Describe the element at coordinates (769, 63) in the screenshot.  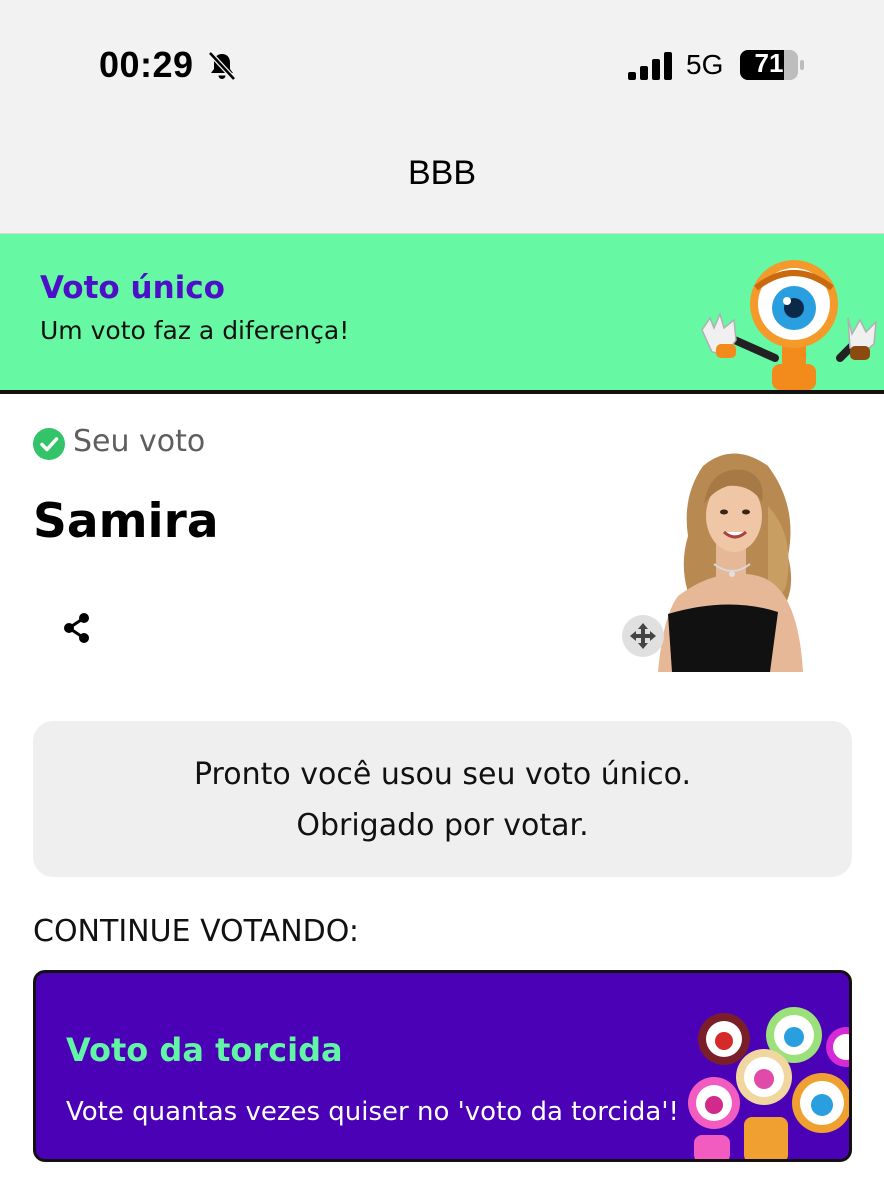
I see `battery-level: 71` at that location.